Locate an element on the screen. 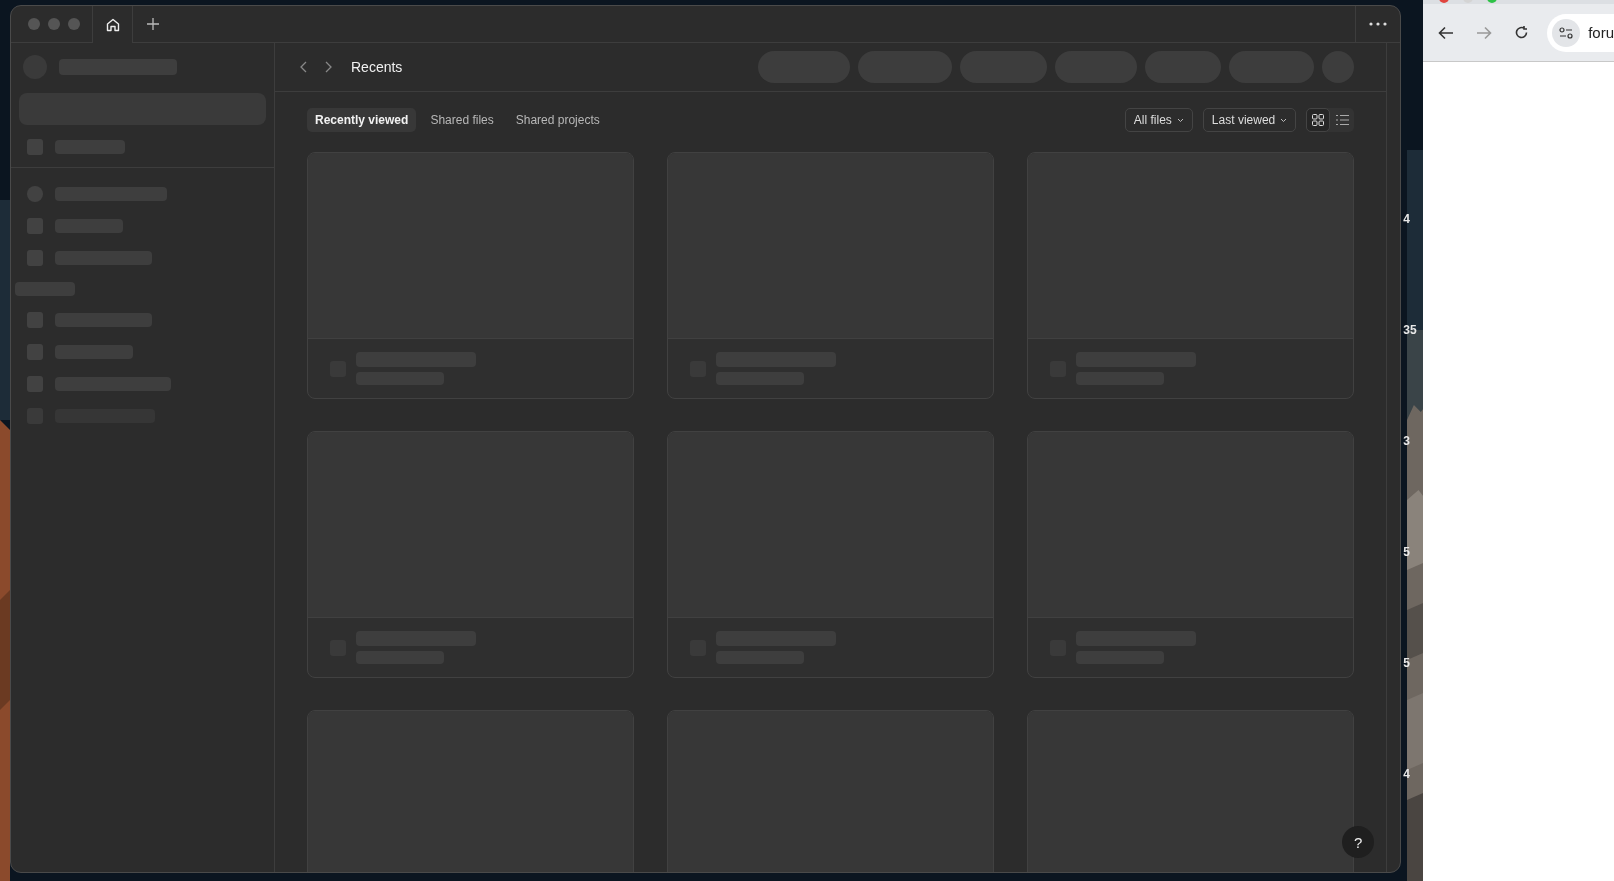 The width and height of the screenshot is (1614, 881). help-button: ? is located at coordinates (1358, 842).